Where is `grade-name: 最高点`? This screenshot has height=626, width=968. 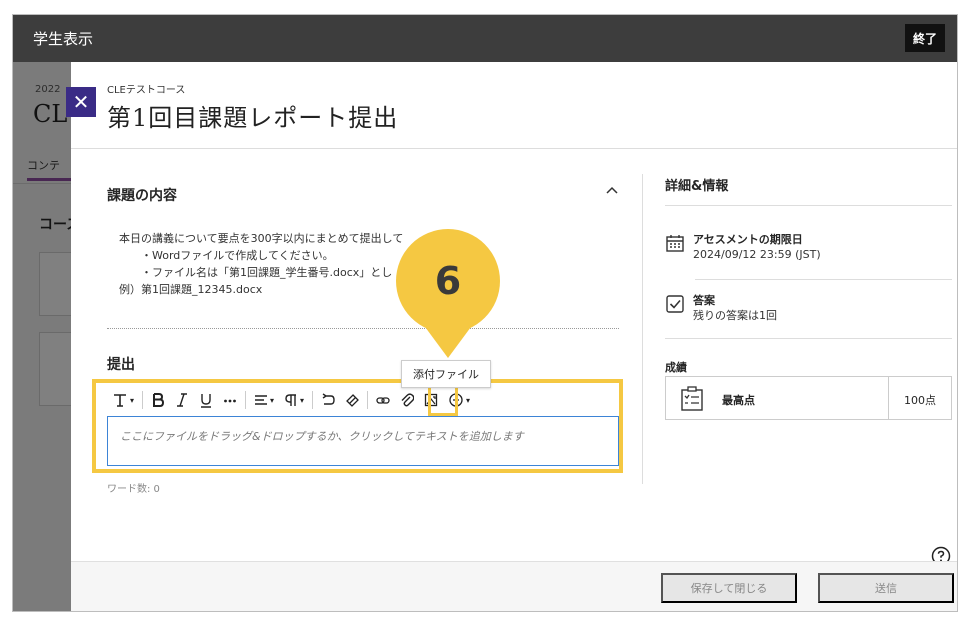
grade-name: 最高点 is located at coordinates (738, 400).